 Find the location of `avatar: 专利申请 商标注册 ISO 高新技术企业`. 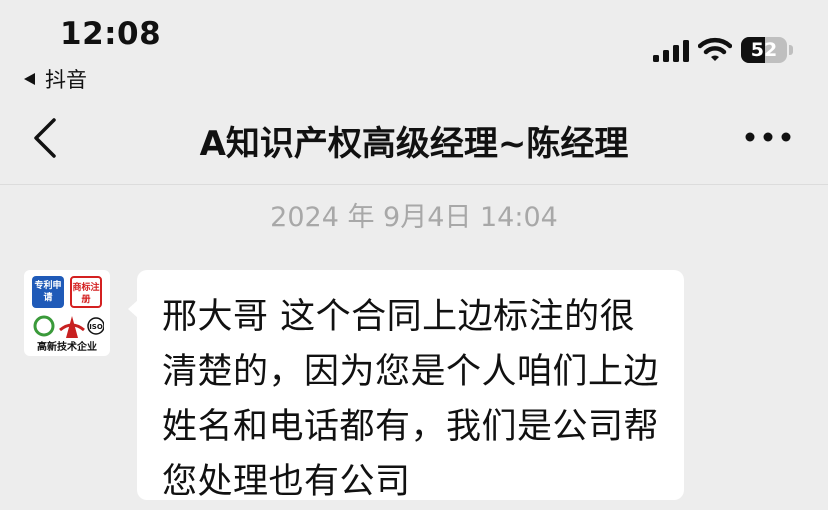

avatar: 专利申请 商标注册 ISO 高新技术企业 is located at coordinates (67, 313).